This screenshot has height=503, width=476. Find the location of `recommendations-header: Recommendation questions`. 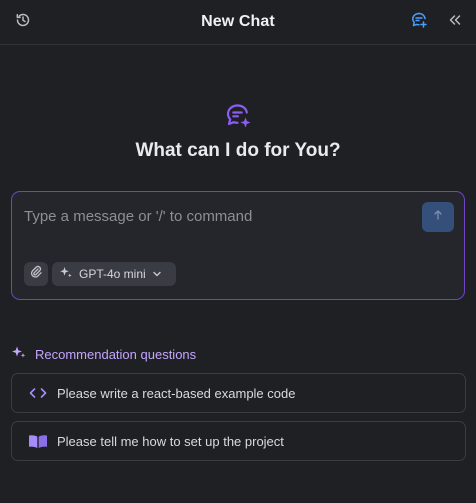

recommendations-header: Recommendation questions is located at coordinates (103, 354).